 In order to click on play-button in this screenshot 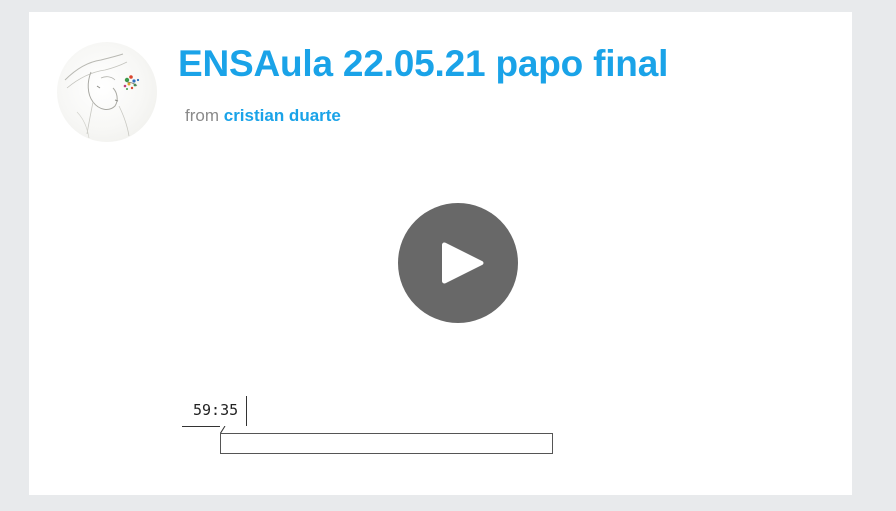, I will do `click(458, 263)`.